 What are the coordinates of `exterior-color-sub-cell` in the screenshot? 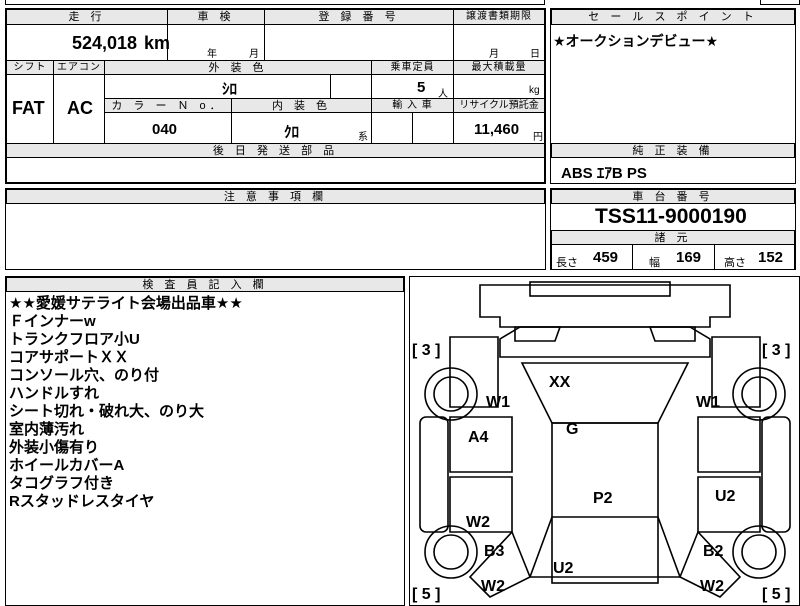 It's located at (351, 86).